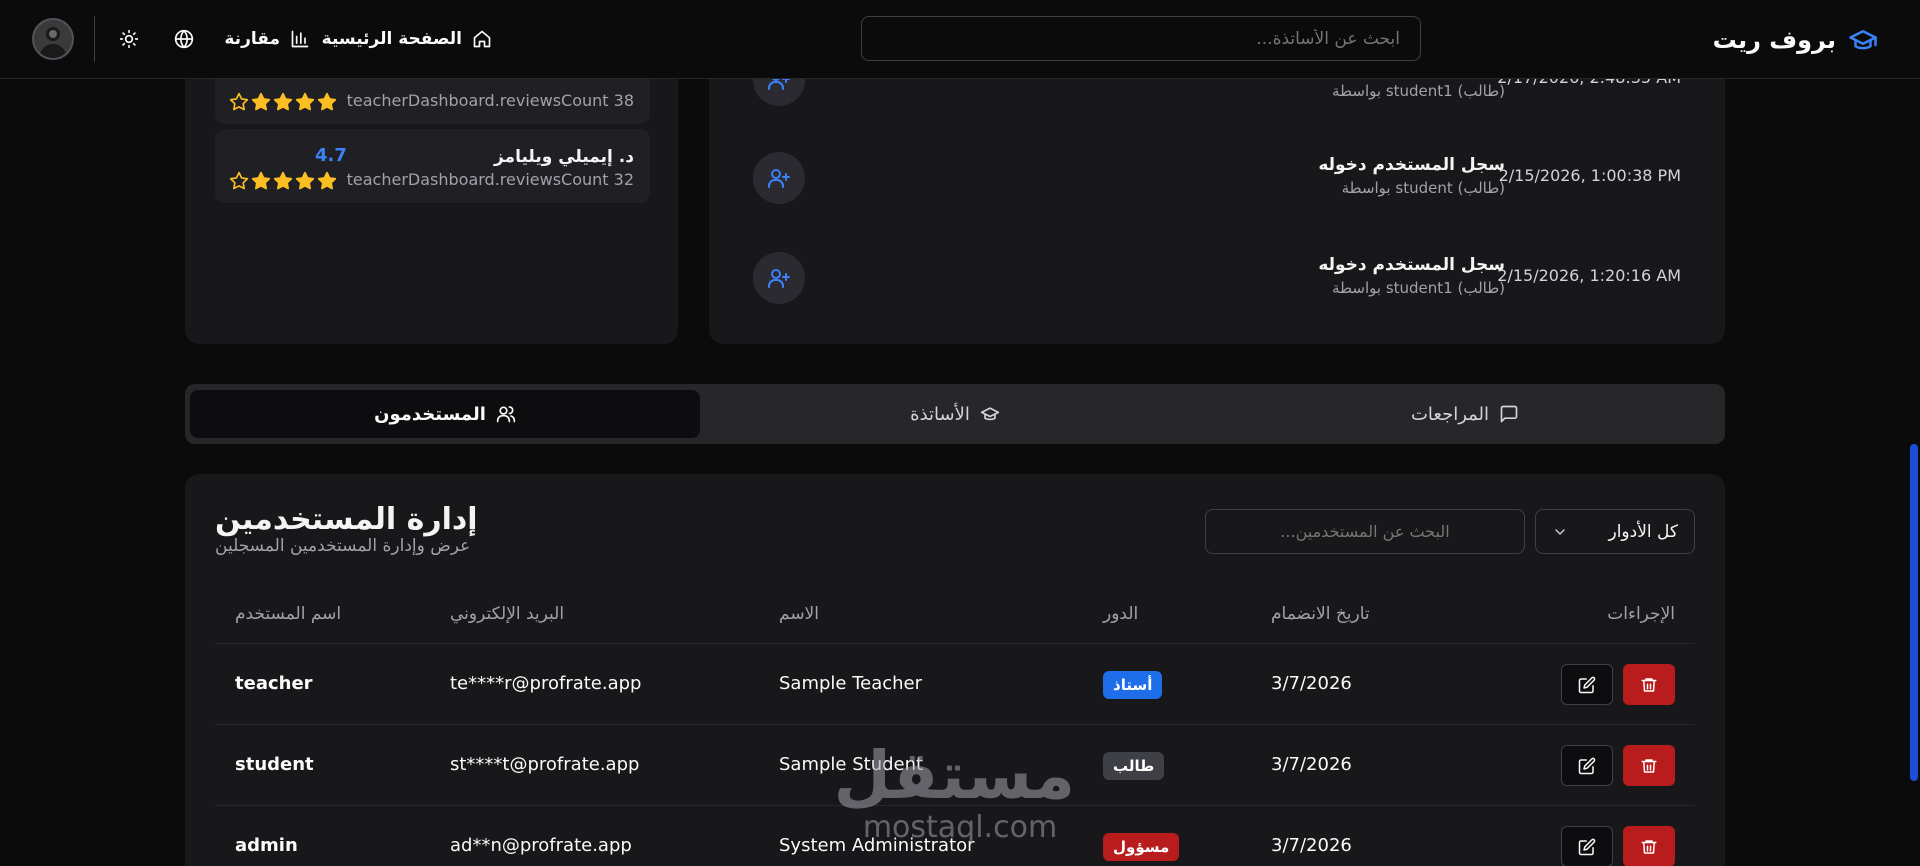 The height and width of the screenshot is (866, 1920). What do you see at coordinates (1641, 614) in the screenshot?
I see `column-actions: الإجراءات` at bounding box center [1641, 614].